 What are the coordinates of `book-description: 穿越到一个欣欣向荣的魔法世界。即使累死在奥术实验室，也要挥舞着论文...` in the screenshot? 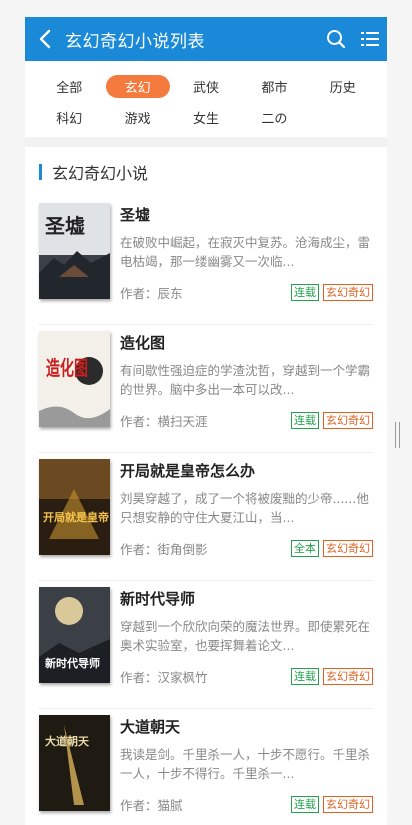 It's located at (245, 636).